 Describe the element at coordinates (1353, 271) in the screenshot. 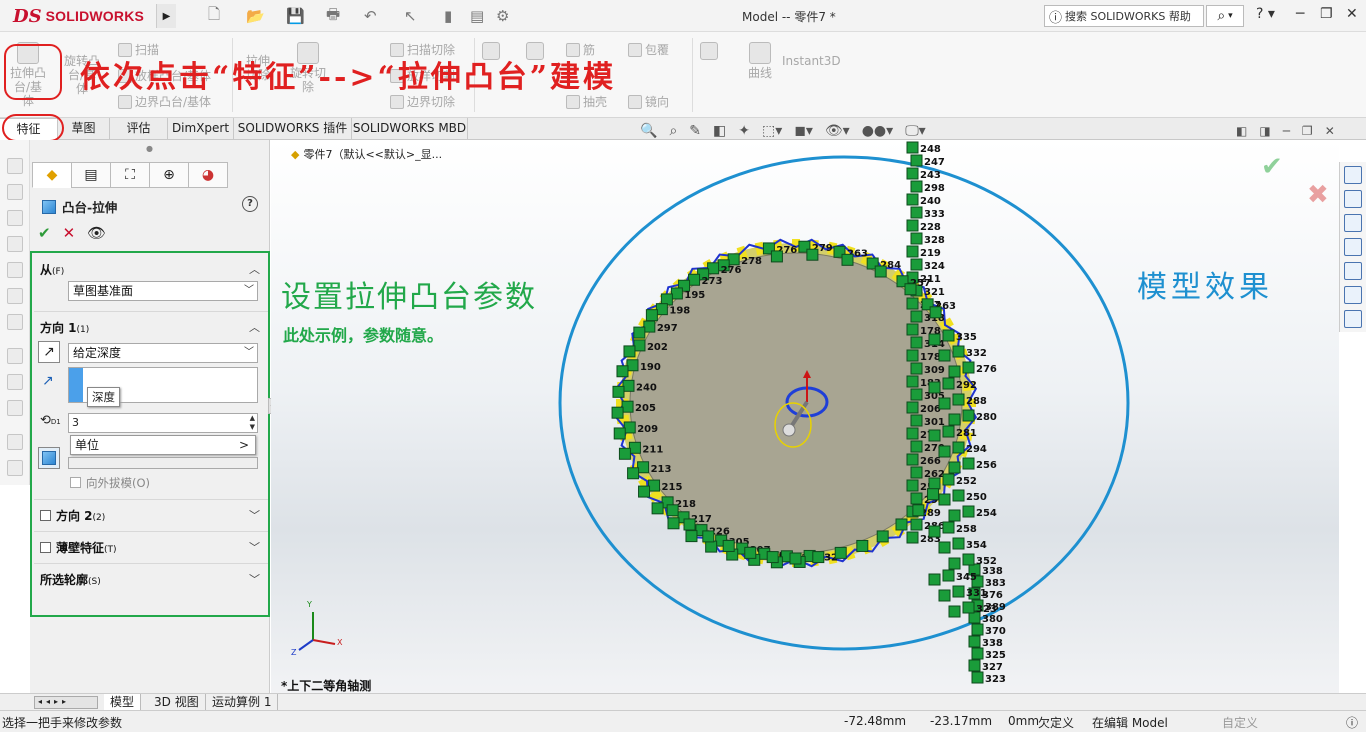

I see `appearances-icon` at that location.